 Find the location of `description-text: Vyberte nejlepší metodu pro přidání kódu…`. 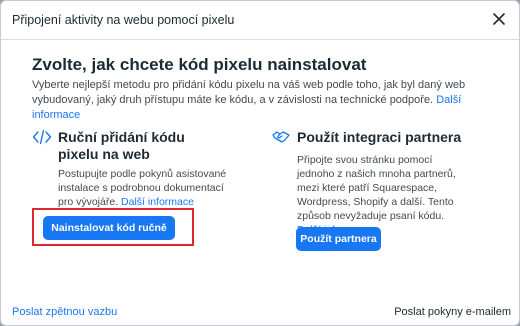

description-text: Vyberte nejlepší metodu pro přidání kódu… is located at coordinates (249, 92).